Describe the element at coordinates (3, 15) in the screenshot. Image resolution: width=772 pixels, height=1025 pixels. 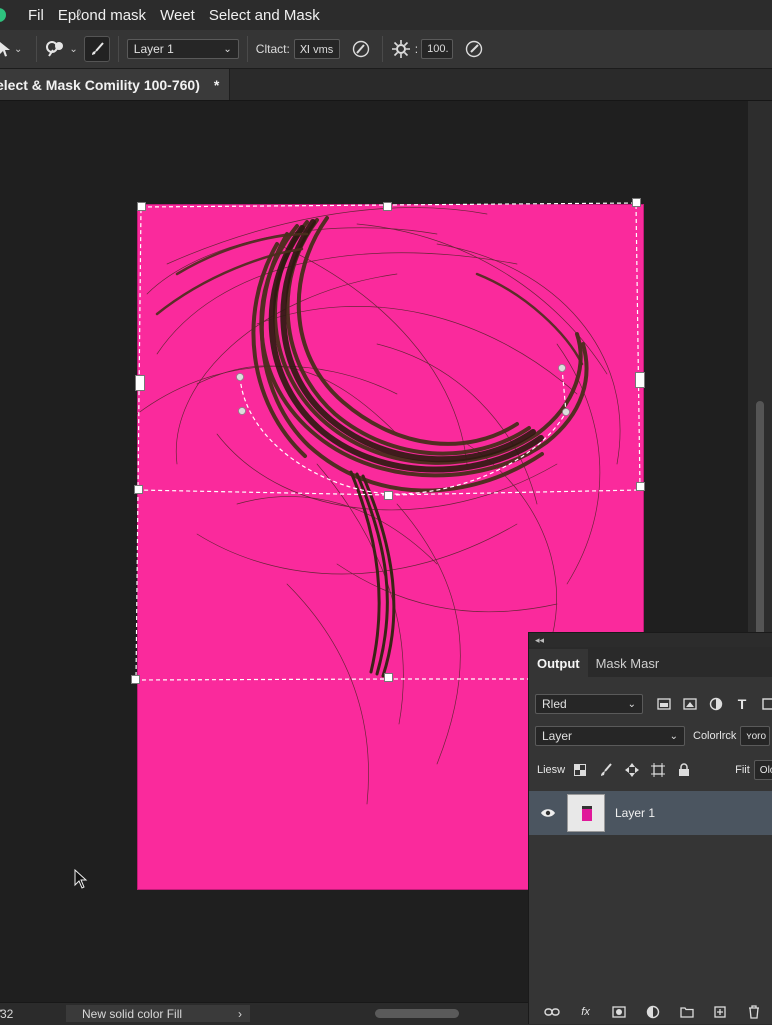
I see `app-logo-icon` at that location.